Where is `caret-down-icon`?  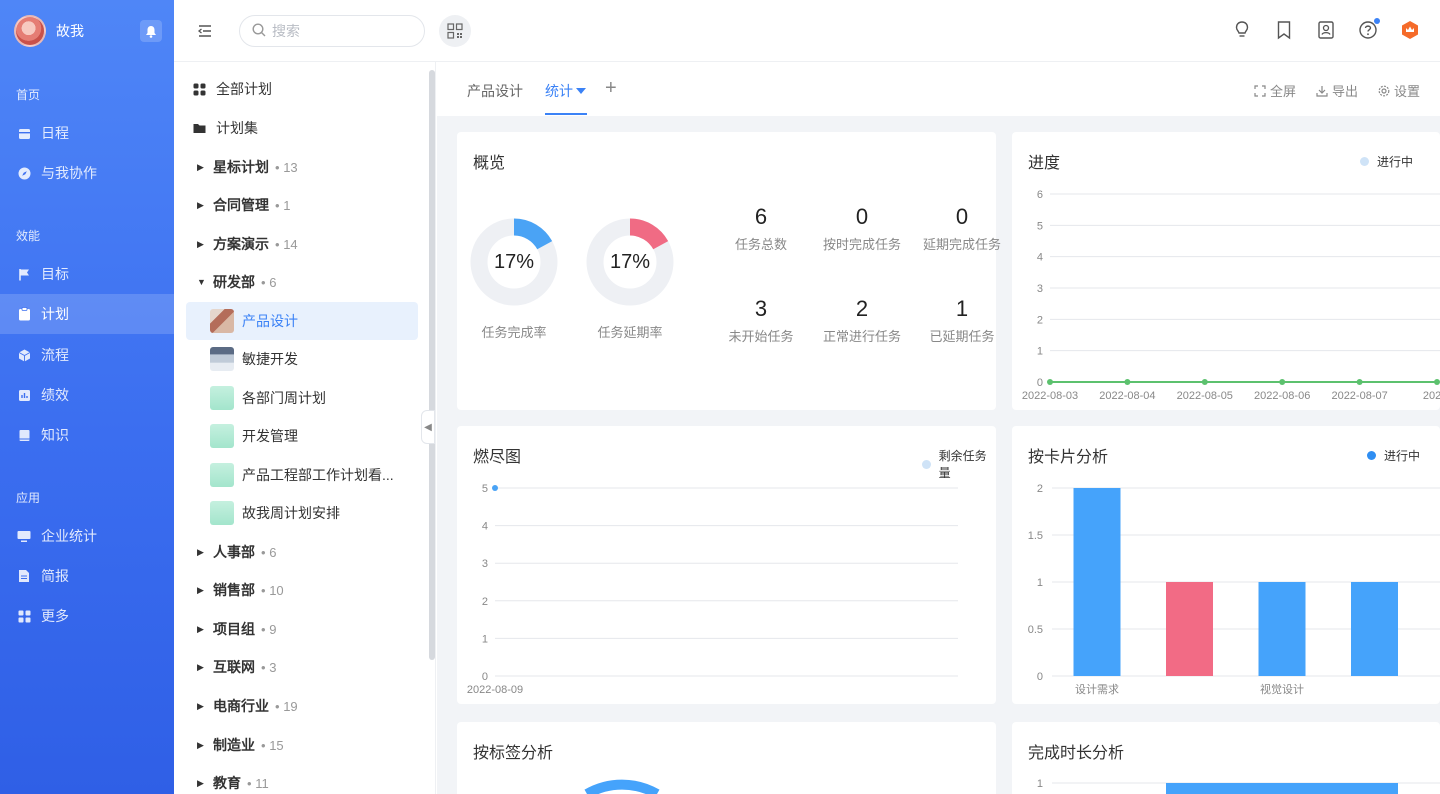 caret-down-icon is located at coordinates (581, 91).